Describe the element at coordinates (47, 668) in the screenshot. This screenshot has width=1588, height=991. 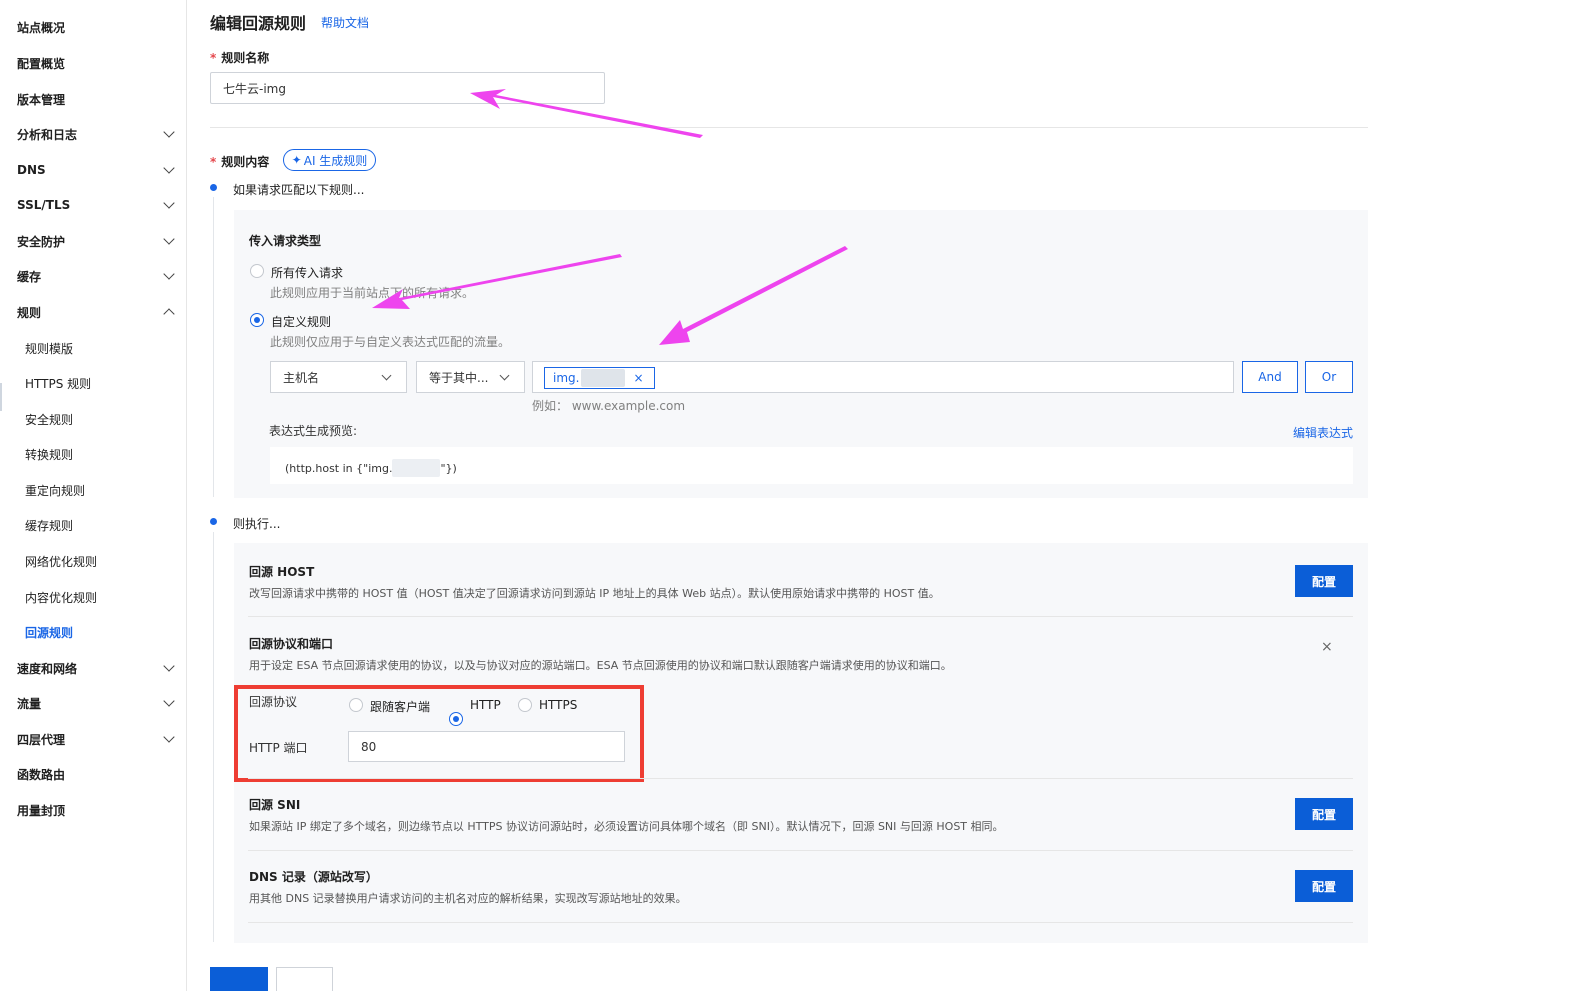
I see `sidebar-item-label: 速度和网络` at that location.